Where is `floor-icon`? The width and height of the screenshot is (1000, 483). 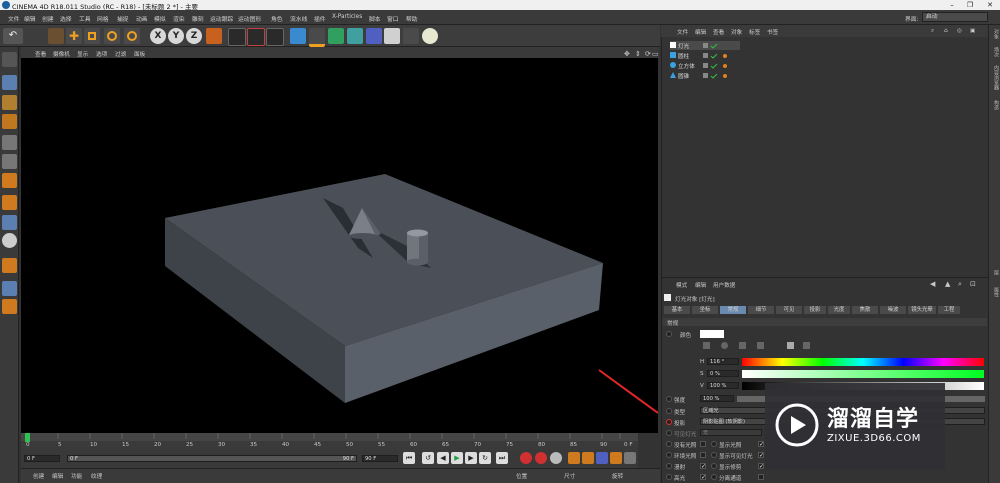
floor-icon is located at coordinates (392, 36).